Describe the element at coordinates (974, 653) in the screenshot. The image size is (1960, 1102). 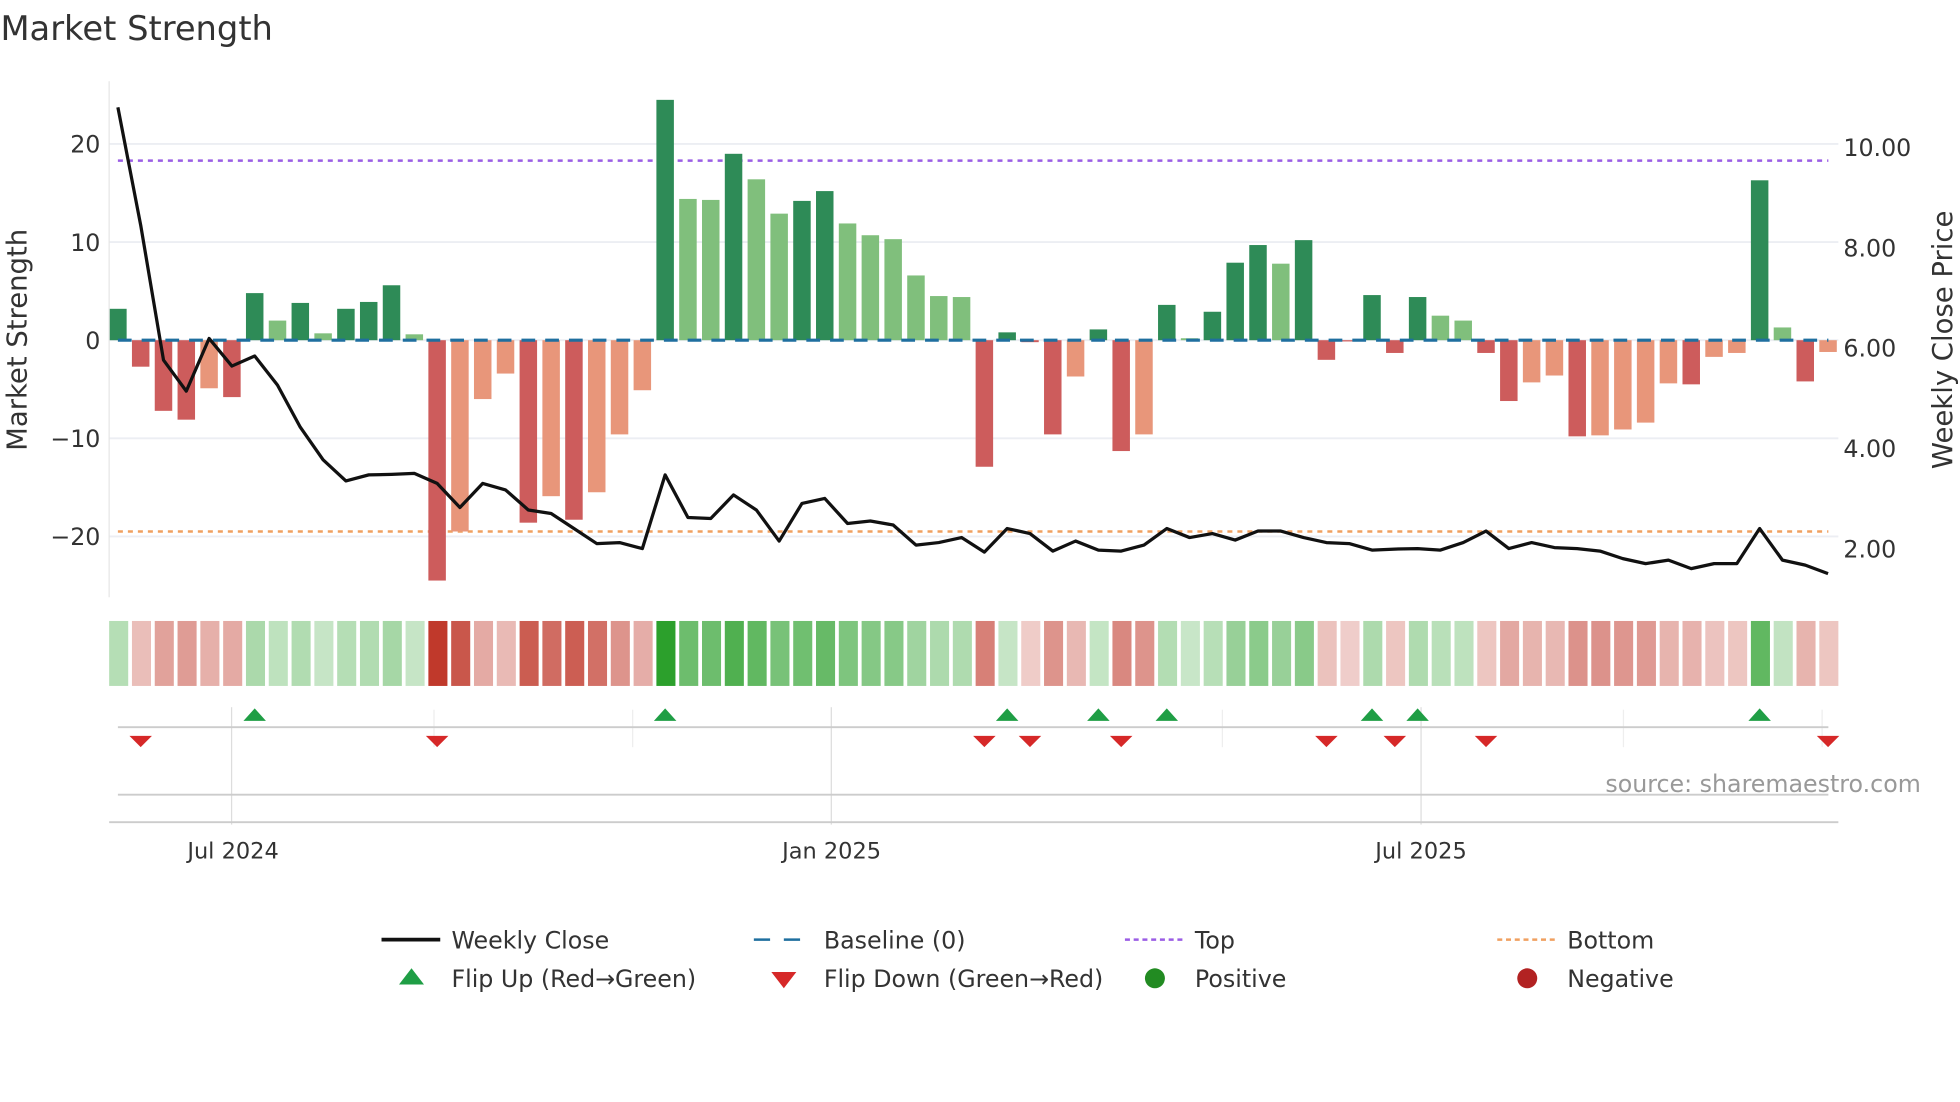
I see `strength-heat-strip` at that location.